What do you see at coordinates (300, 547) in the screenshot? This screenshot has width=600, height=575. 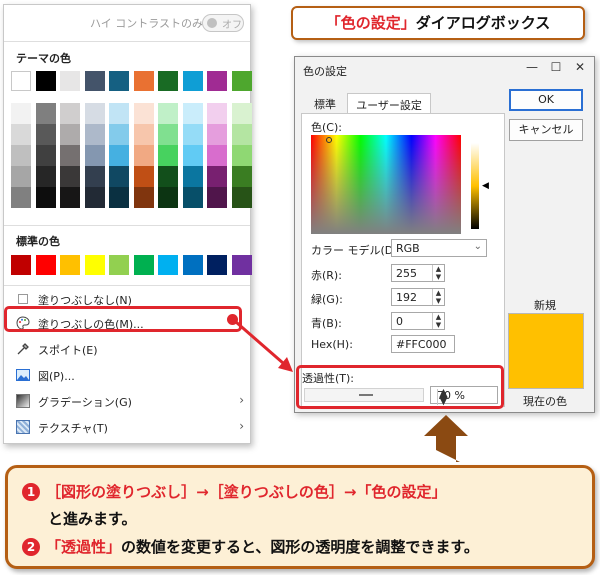 I see `step-2-text: の数値を変更すると、図形の透明度を調整できます。` at bounding box center [300, 547].